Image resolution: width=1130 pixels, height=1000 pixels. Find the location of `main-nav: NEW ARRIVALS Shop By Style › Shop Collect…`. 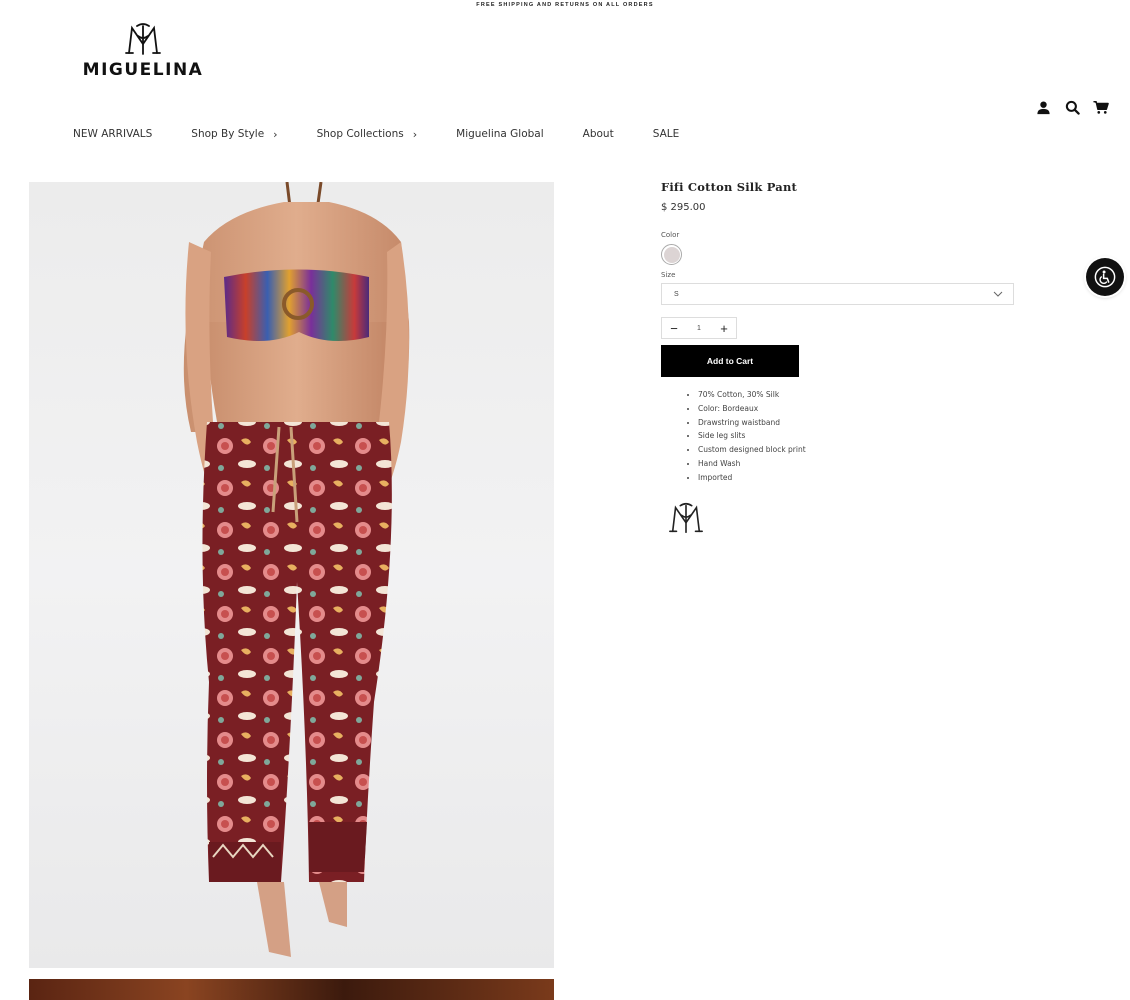

main-nav: NEW ARRIVALS Shop By Style › Shop Collect… is located at coordinates (395, 134).